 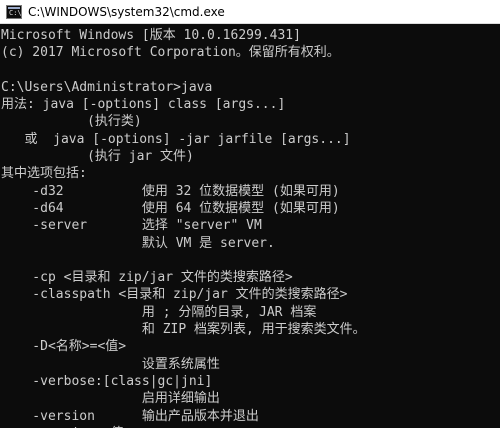 I want to click on console-line: -cp <目录和 zip/jar 文件的类搜索路径>, so click(x=147, y=278).